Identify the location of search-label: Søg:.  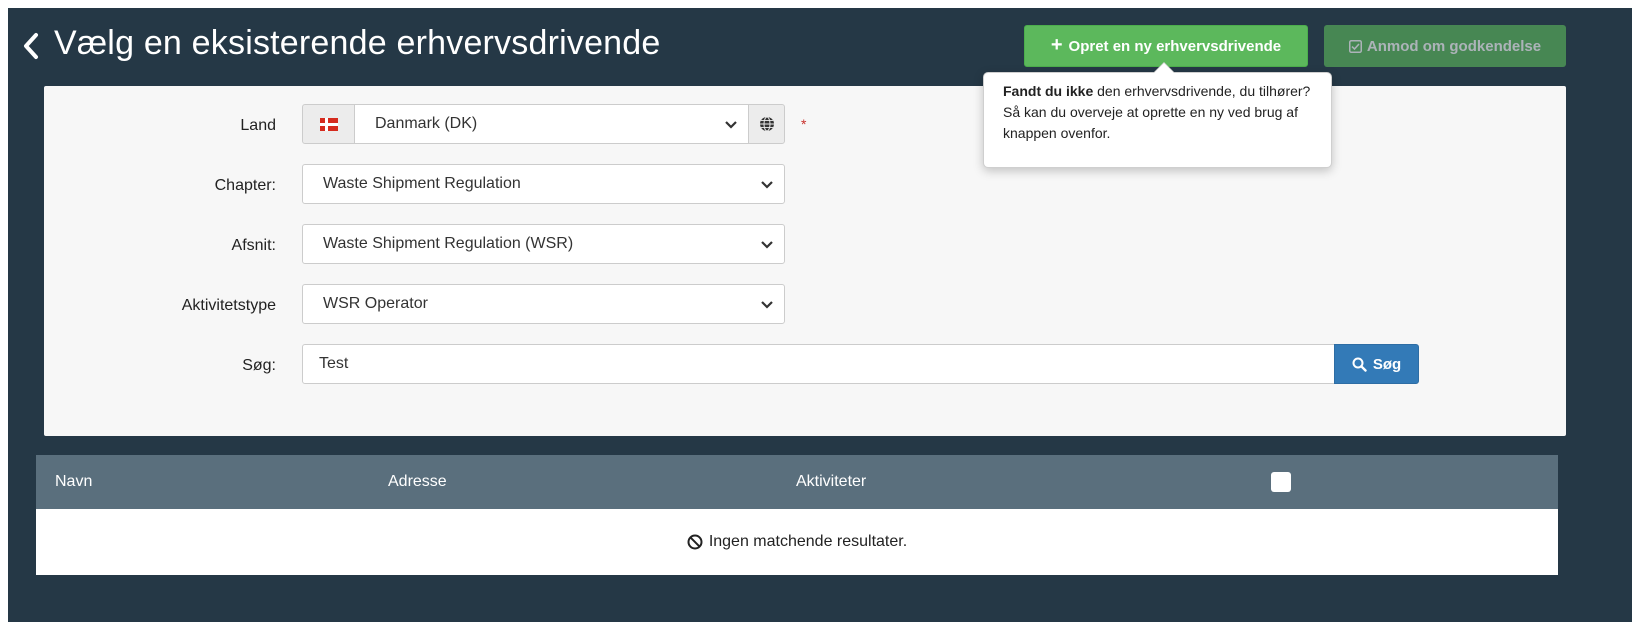
(259, 365).